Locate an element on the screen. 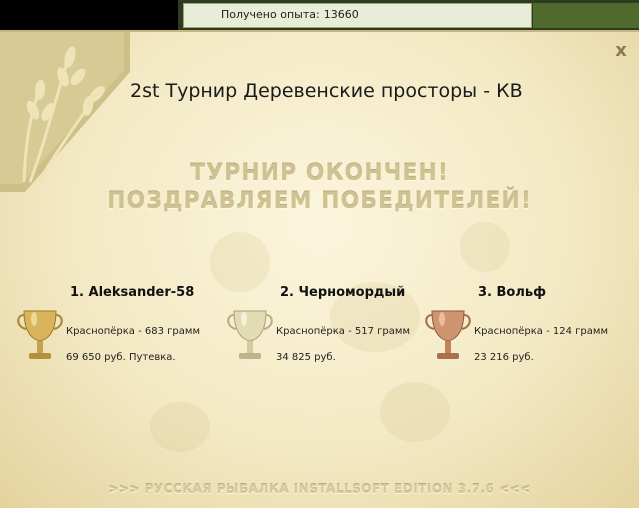 The image size is (639, 508). winner-prize: 69 650 руб. Путевка. is located at coordinates (121, 357).